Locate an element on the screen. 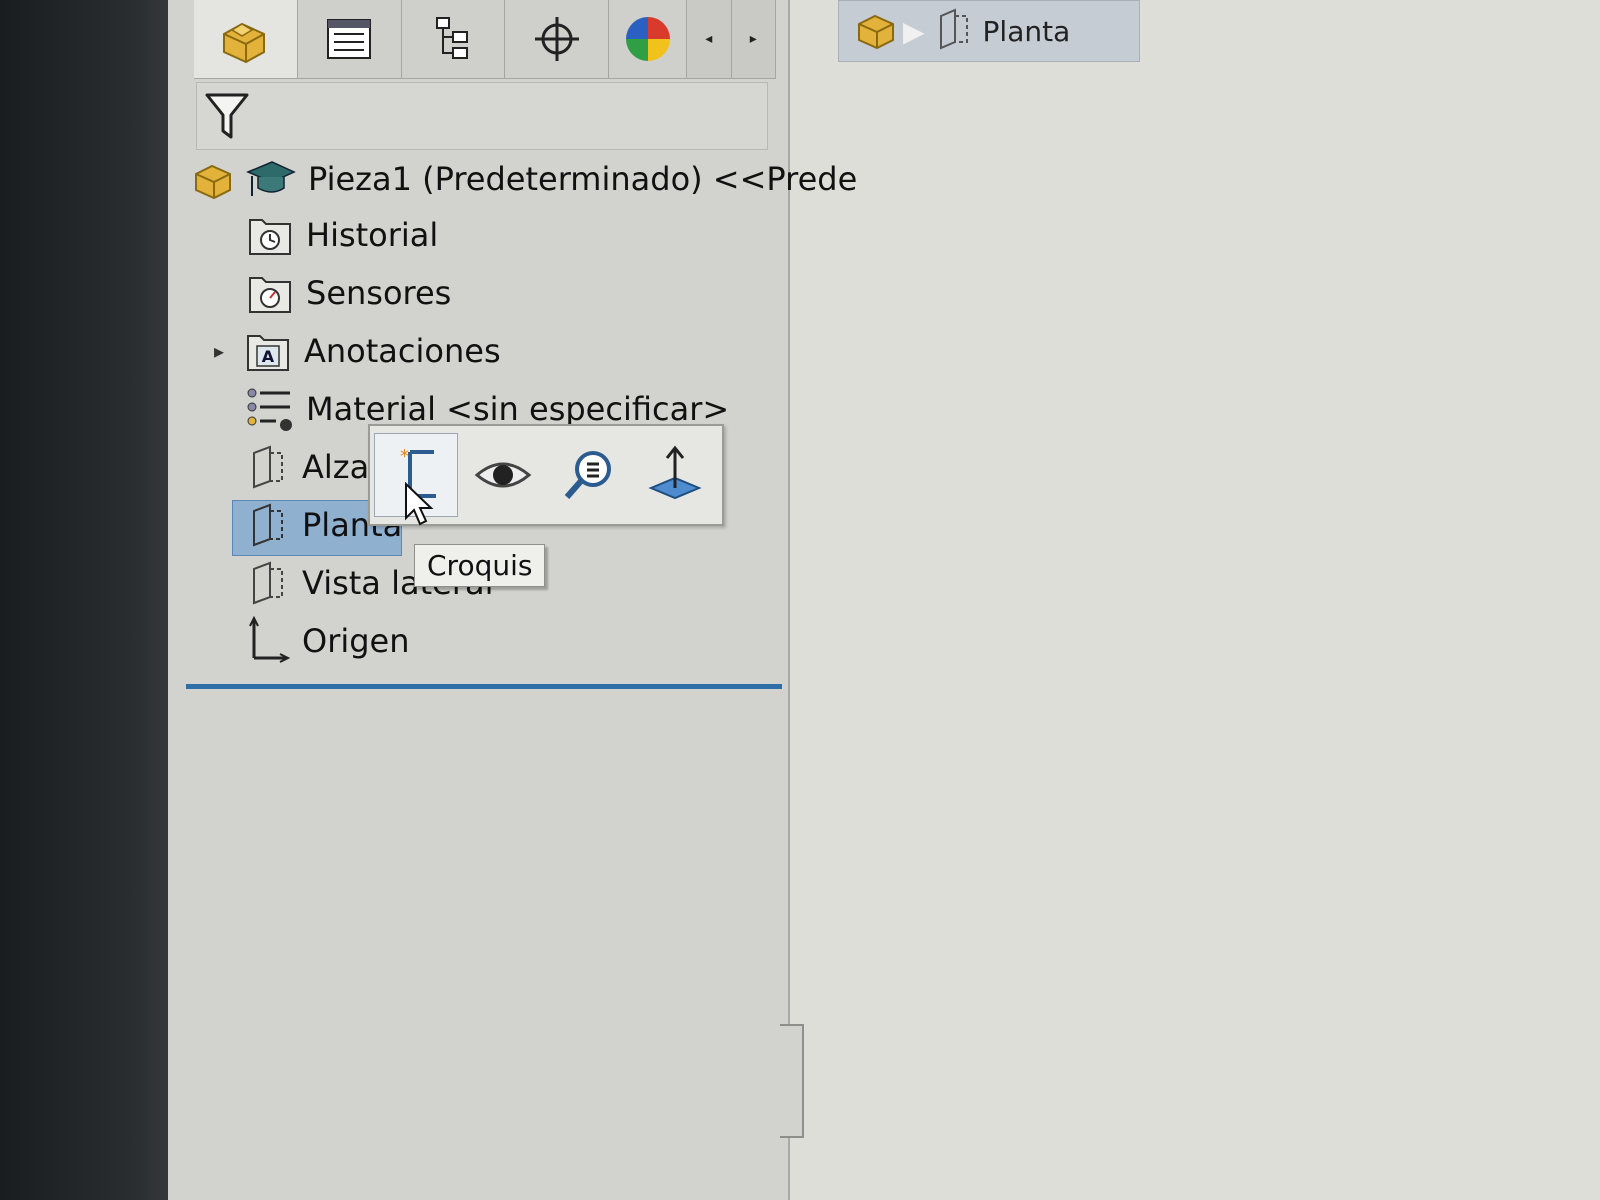 The height and width of the screenshot is (1200, 1600). tab-configurationmanager is located at coordinates (453, 39).